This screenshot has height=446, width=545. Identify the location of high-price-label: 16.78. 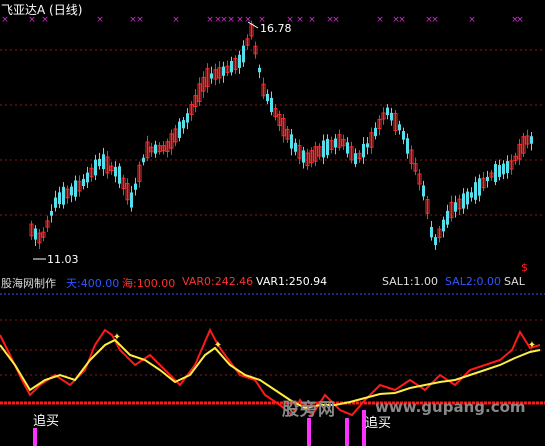
(276, 28).